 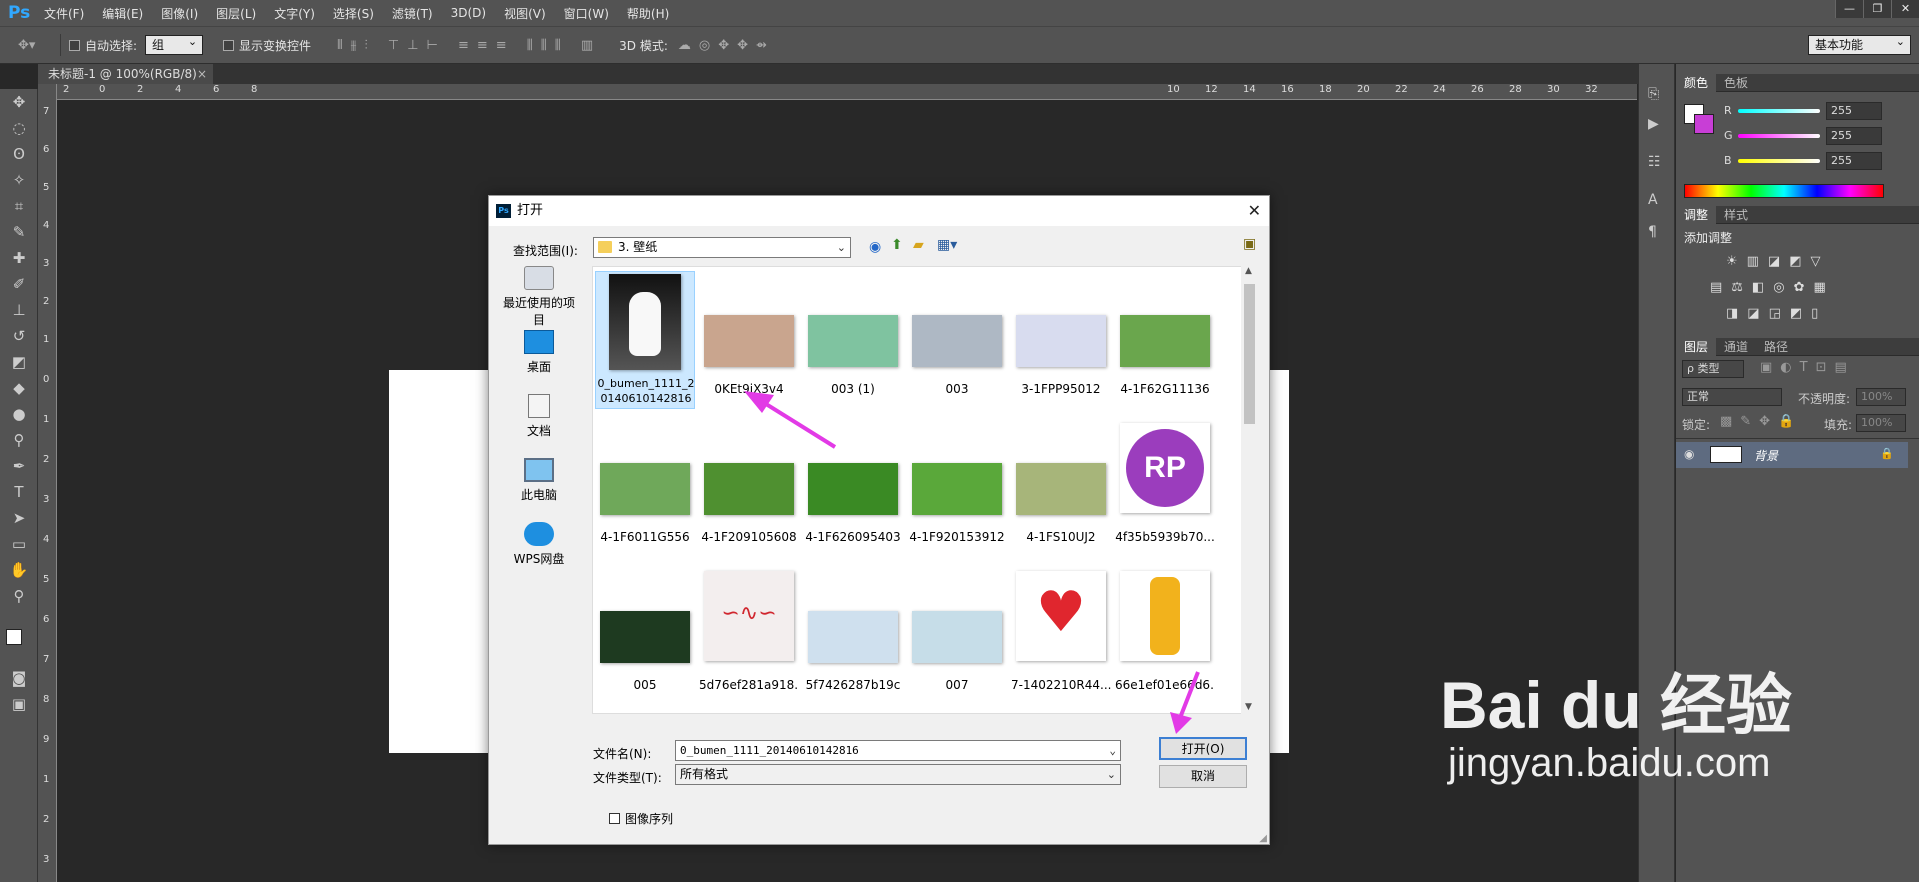 What do you see at coordinates (19, 182) in the screenshot?
I see `magic-wand-icon: ✧` at bounding box center [19, 182].